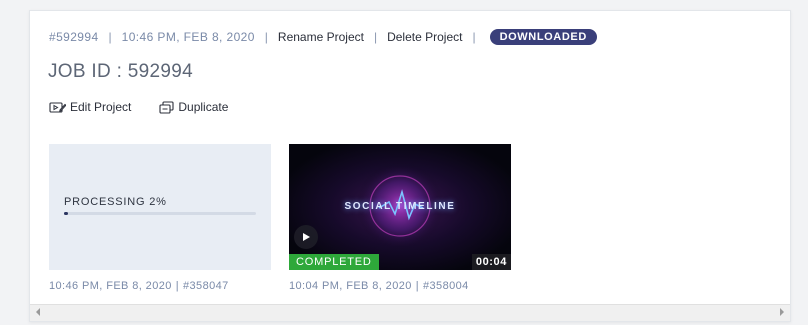  I want to click on scroll-right-icon, so click(782, 312).